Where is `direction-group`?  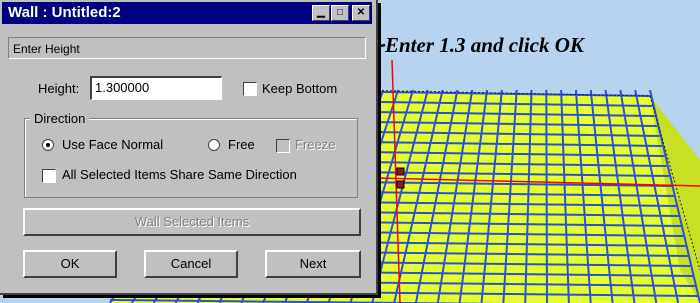
direction-group is located at coordinates (191, 158).